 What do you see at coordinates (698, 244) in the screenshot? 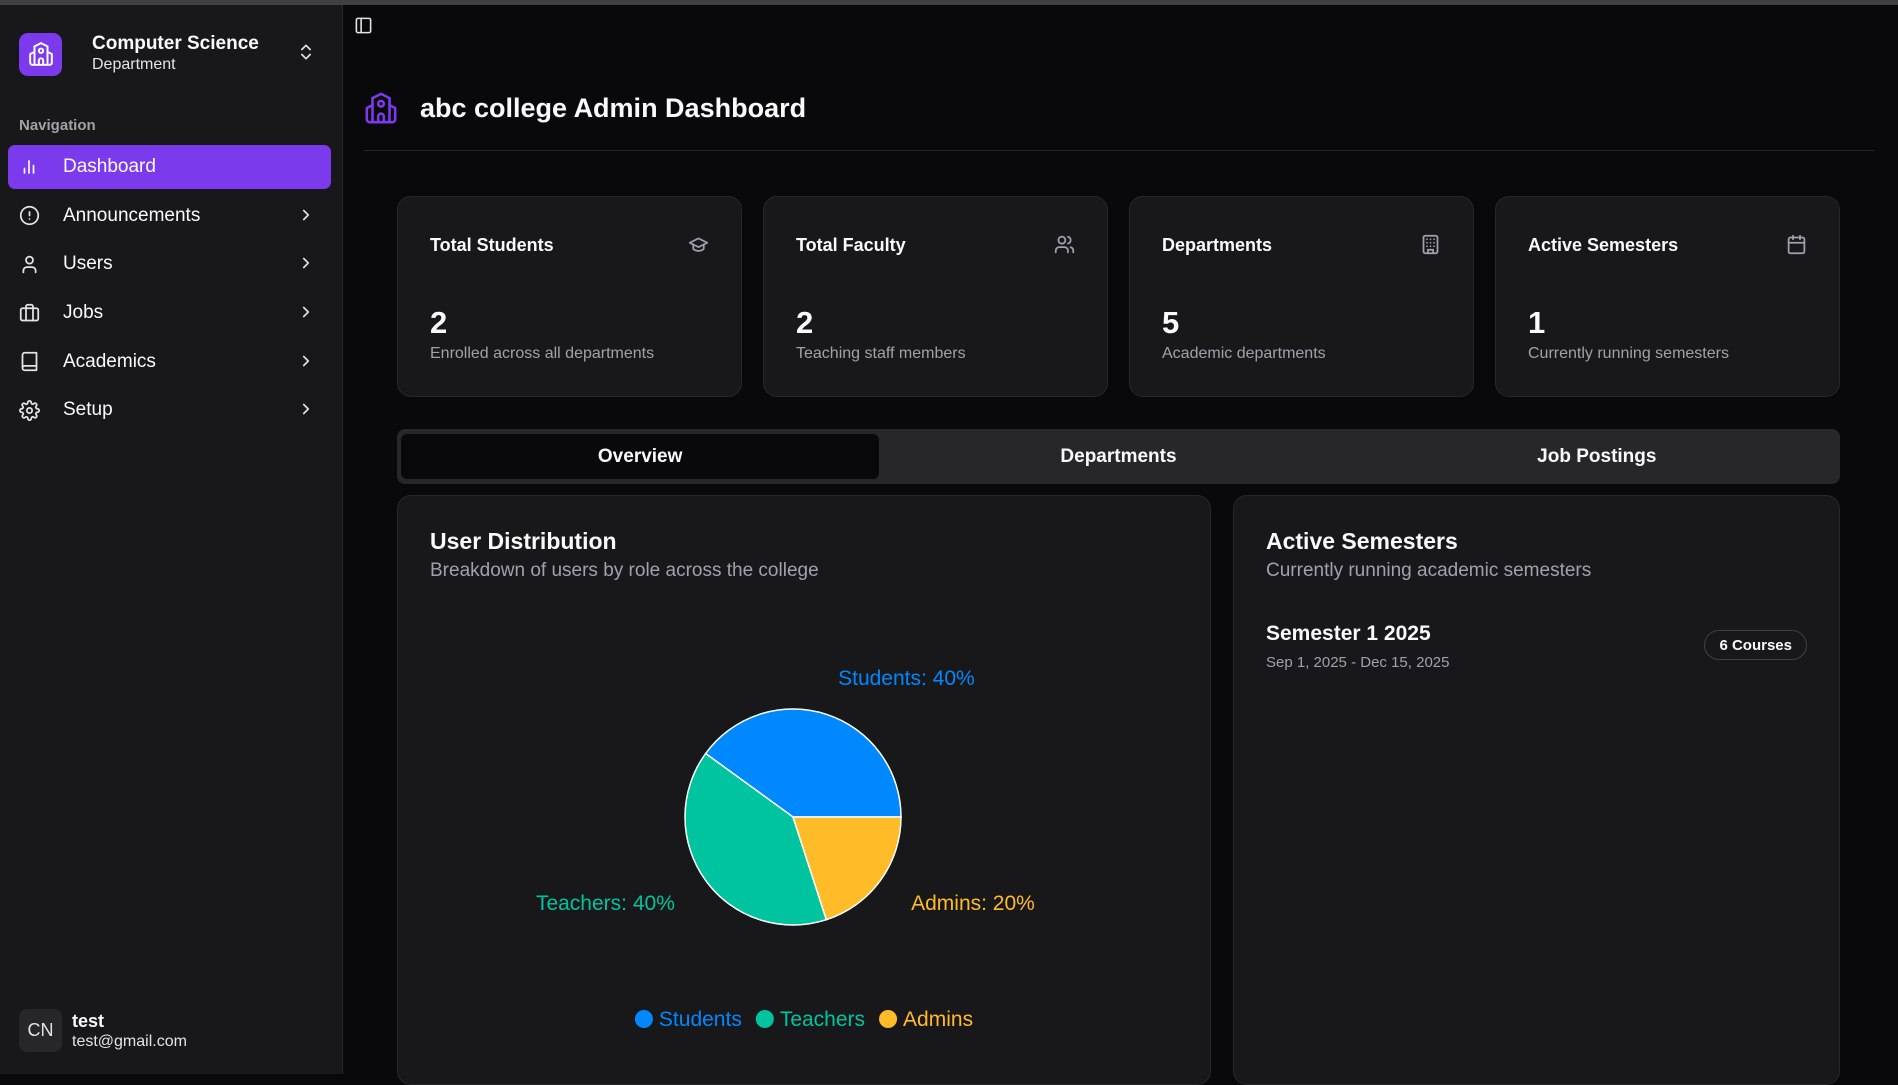
I see `graduation-cap-icon` at bounding box center [698, 244].